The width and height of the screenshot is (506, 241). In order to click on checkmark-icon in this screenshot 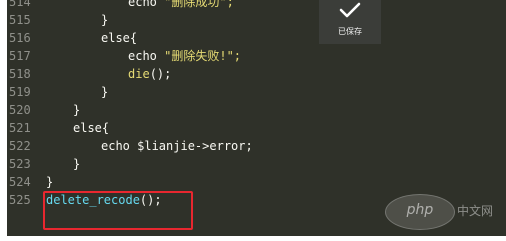, I will do `click(350, 10)`.